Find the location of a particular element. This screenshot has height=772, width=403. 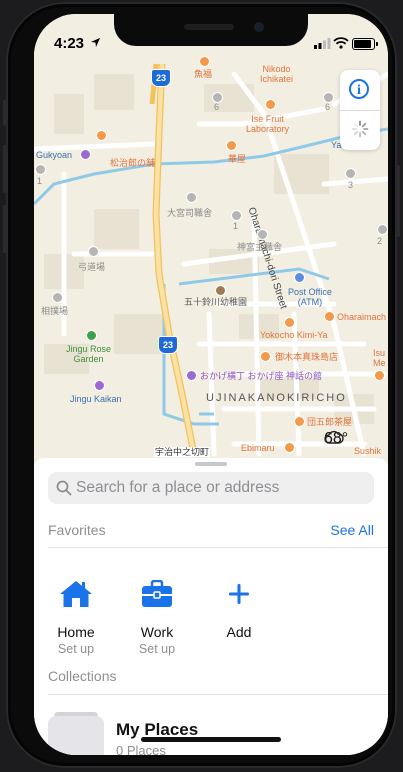

cloud-icon is located at coordinates (334, 437).